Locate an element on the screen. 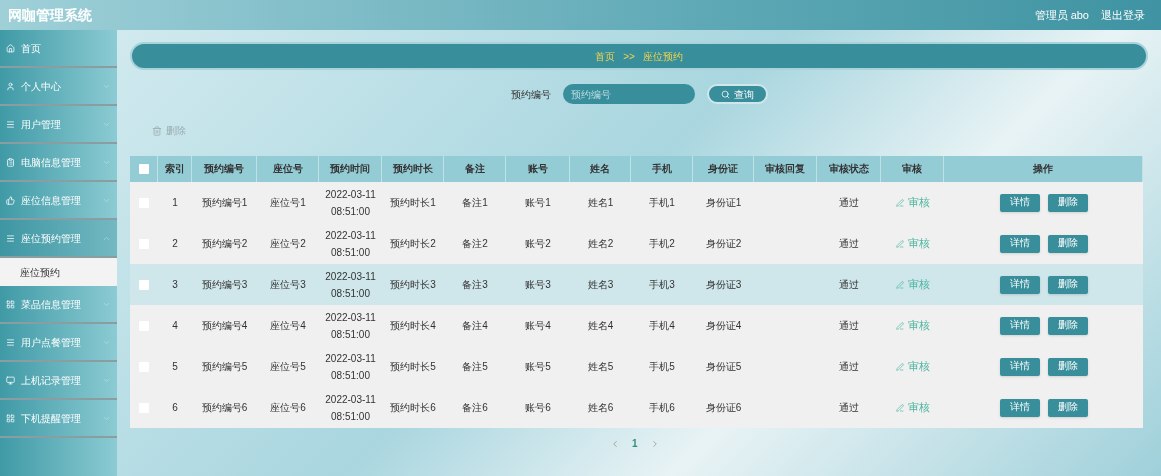 The width and height of the screenshot is (1161, 476). table-cell-text: 2 is located at coordinates (175, 244).